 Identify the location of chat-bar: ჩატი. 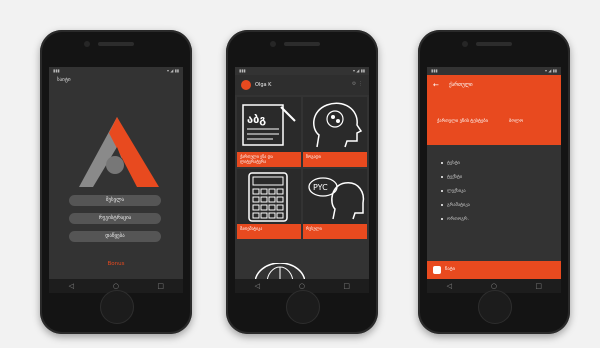
(494, 270).